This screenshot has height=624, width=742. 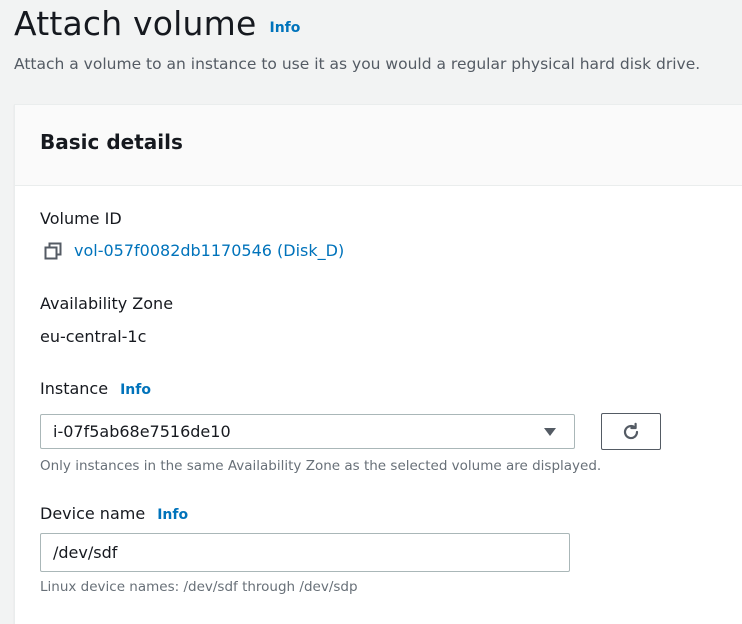 I want to click on page-header: Attach volume Info, so click(x=157, y=23).